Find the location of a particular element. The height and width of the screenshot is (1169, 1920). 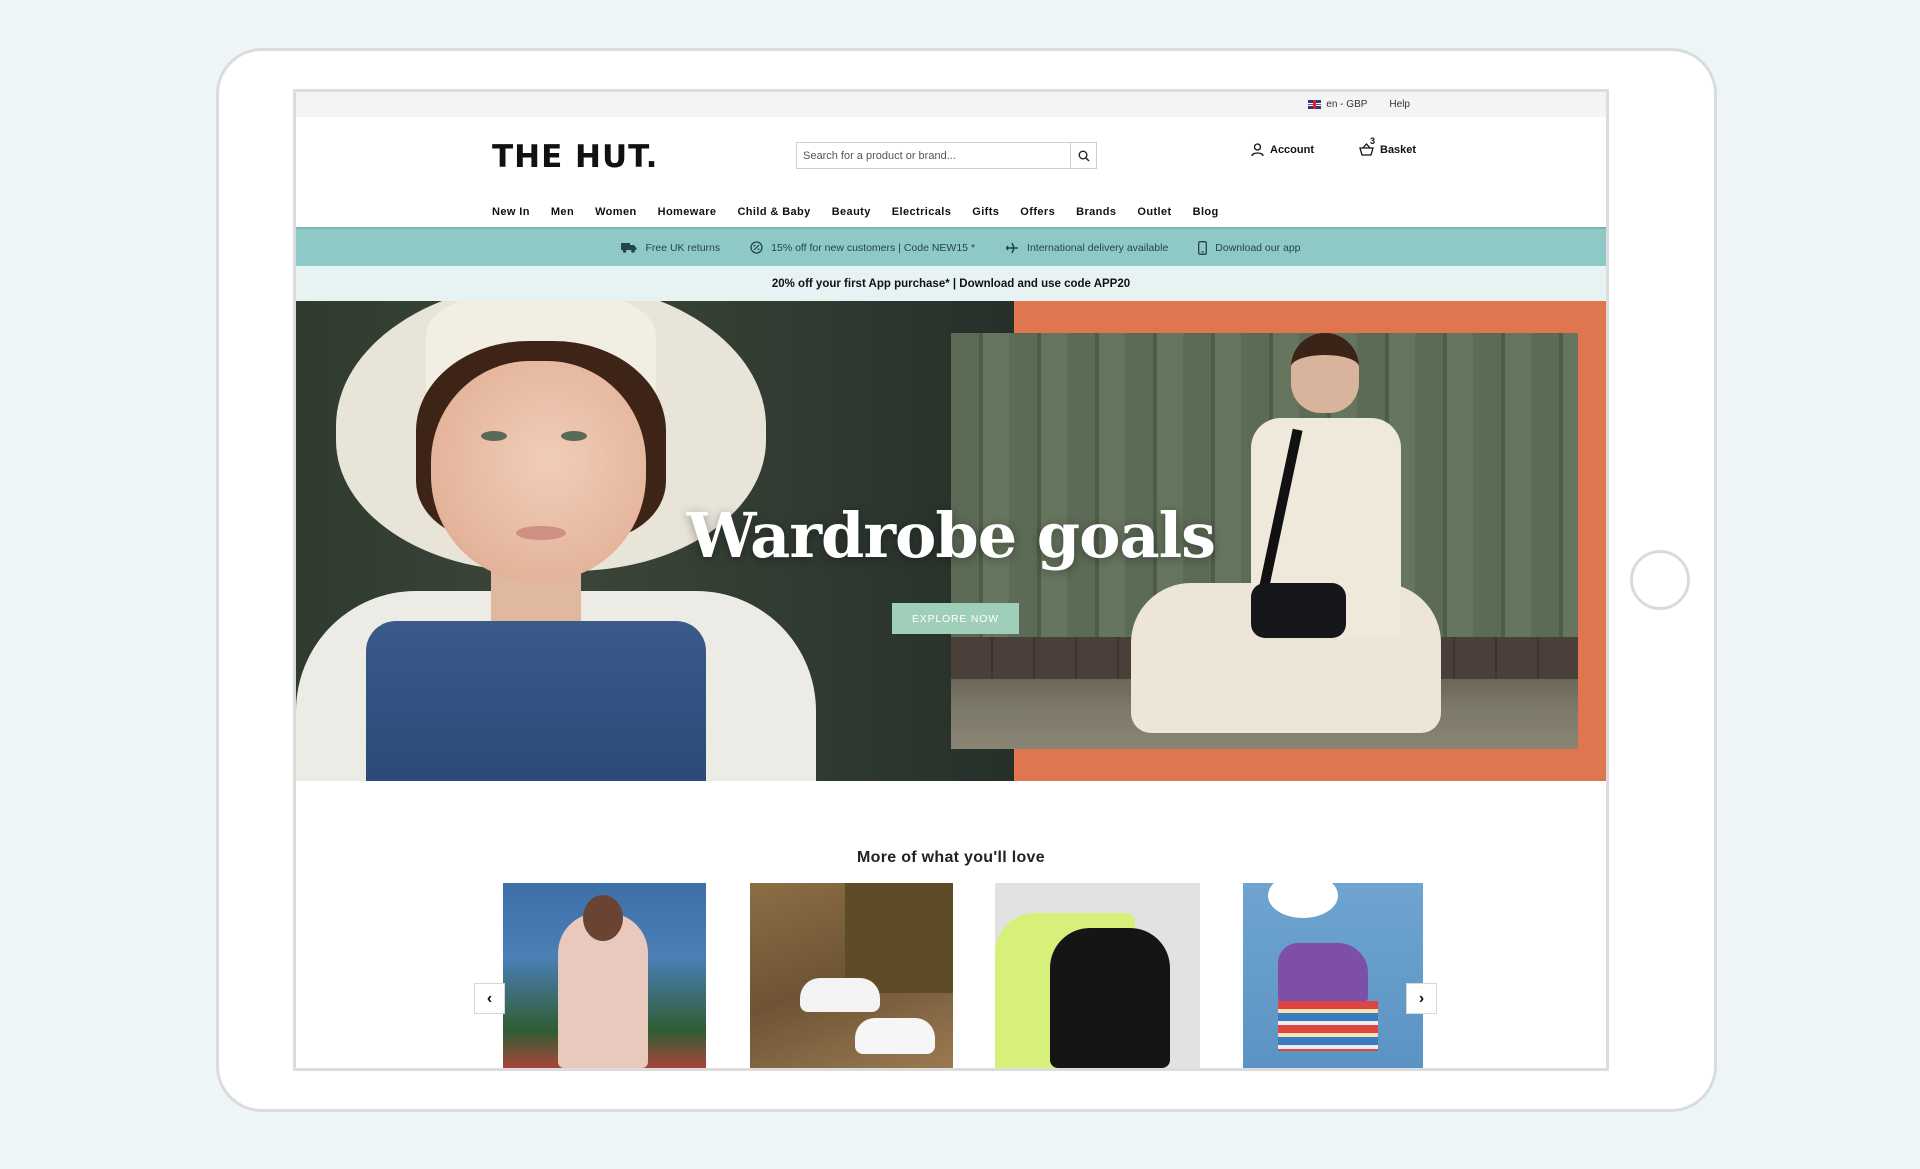

nav-item-blog: Blog is located at coordinates (1206, 212).